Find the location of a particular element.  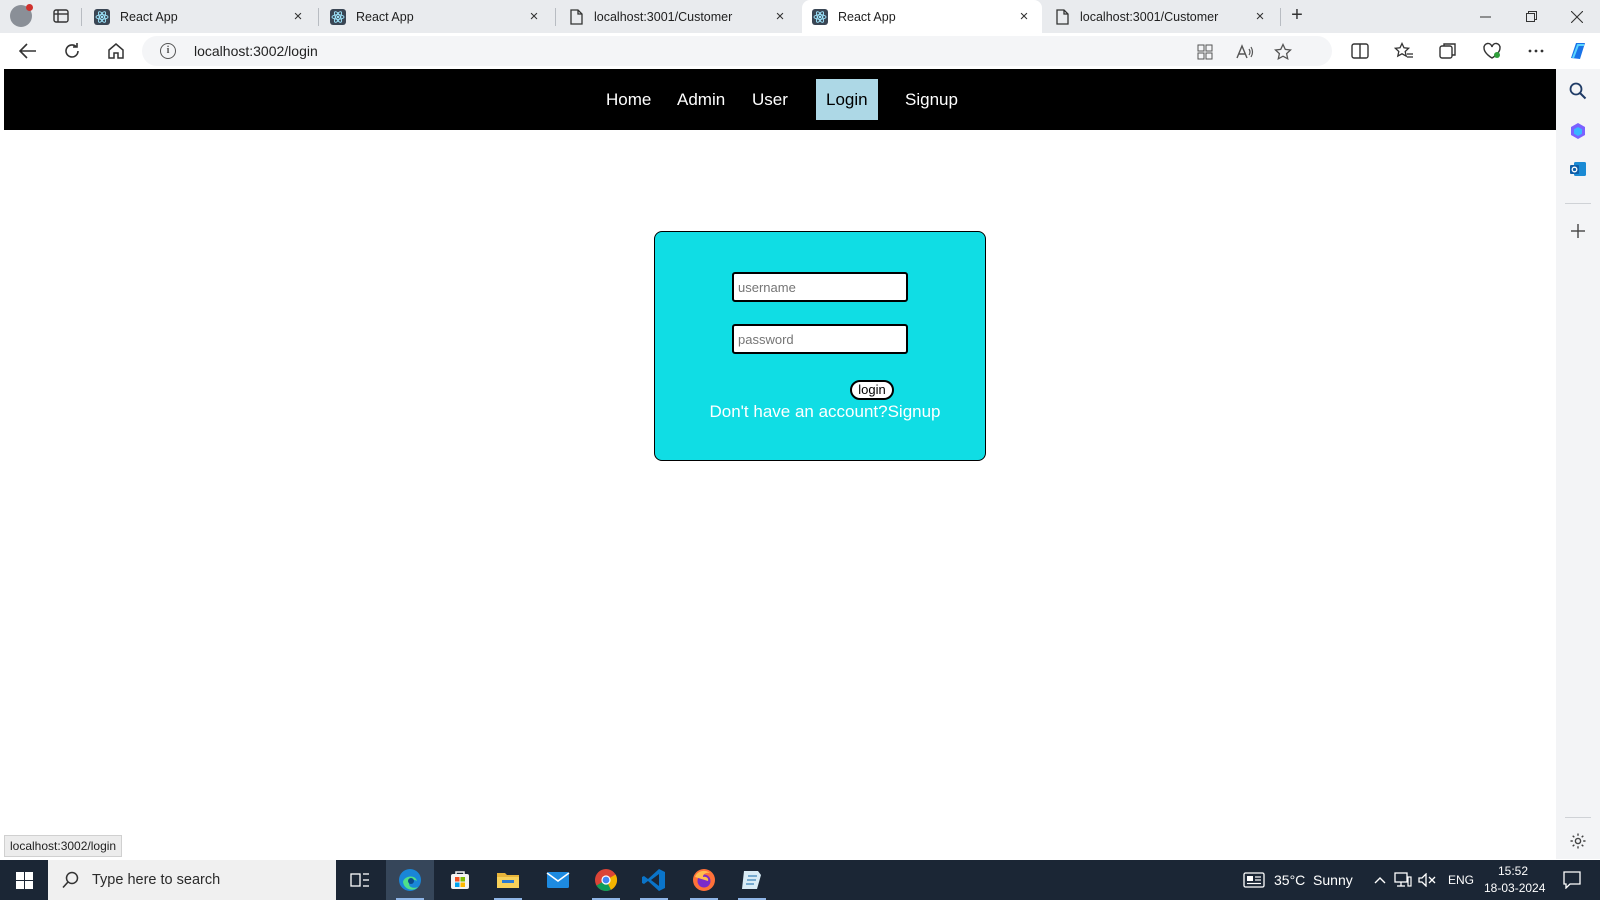

tab-actions-icon is located at coordinates (61, 16).